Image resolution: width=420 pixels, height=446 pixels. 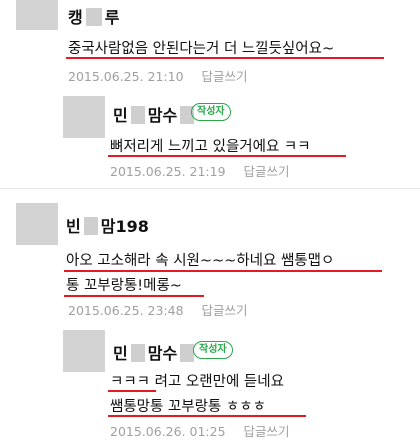 I want to click on comment-date: 2015.06.25. 21:10, so click(x=126, y=76).